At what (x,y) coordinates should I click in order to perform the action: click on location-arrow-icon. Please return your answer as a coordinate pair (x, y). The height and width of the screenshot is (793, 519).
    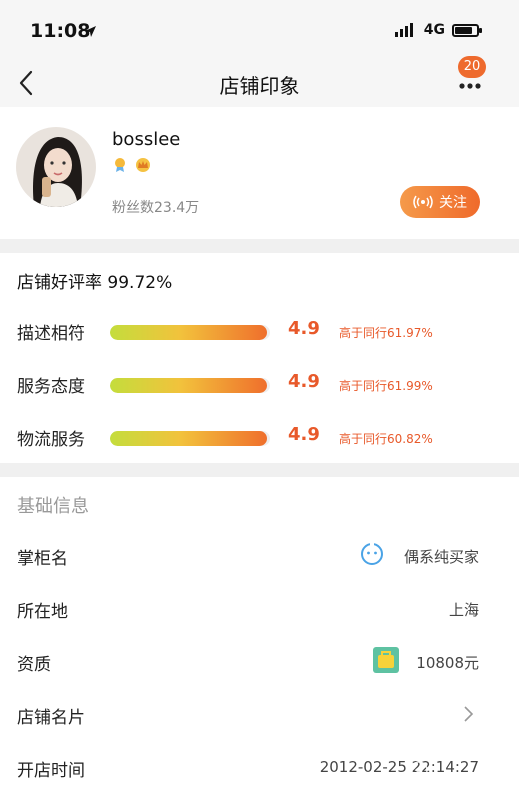
    Looking at the image, I should click on (90, 31).